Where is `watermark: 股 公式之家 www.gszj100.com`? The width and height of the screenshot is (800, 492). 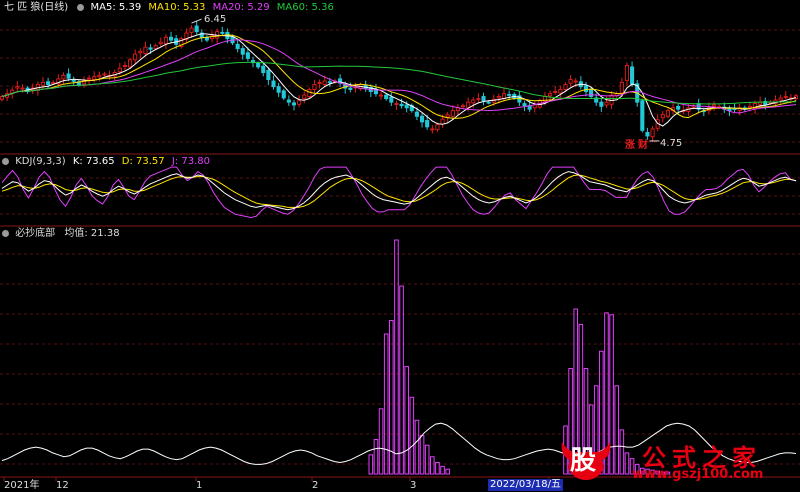
watermark: 股 公式之家 www.gszj100.com is located at coordinates (669, 461).